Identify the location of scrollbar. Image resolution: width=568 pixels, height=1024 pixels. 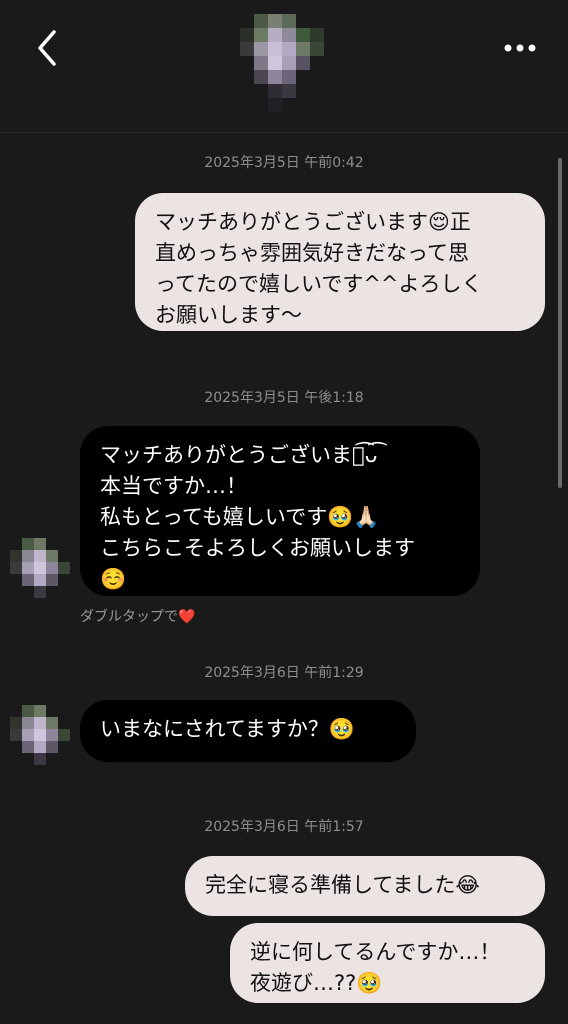
(560, 323).